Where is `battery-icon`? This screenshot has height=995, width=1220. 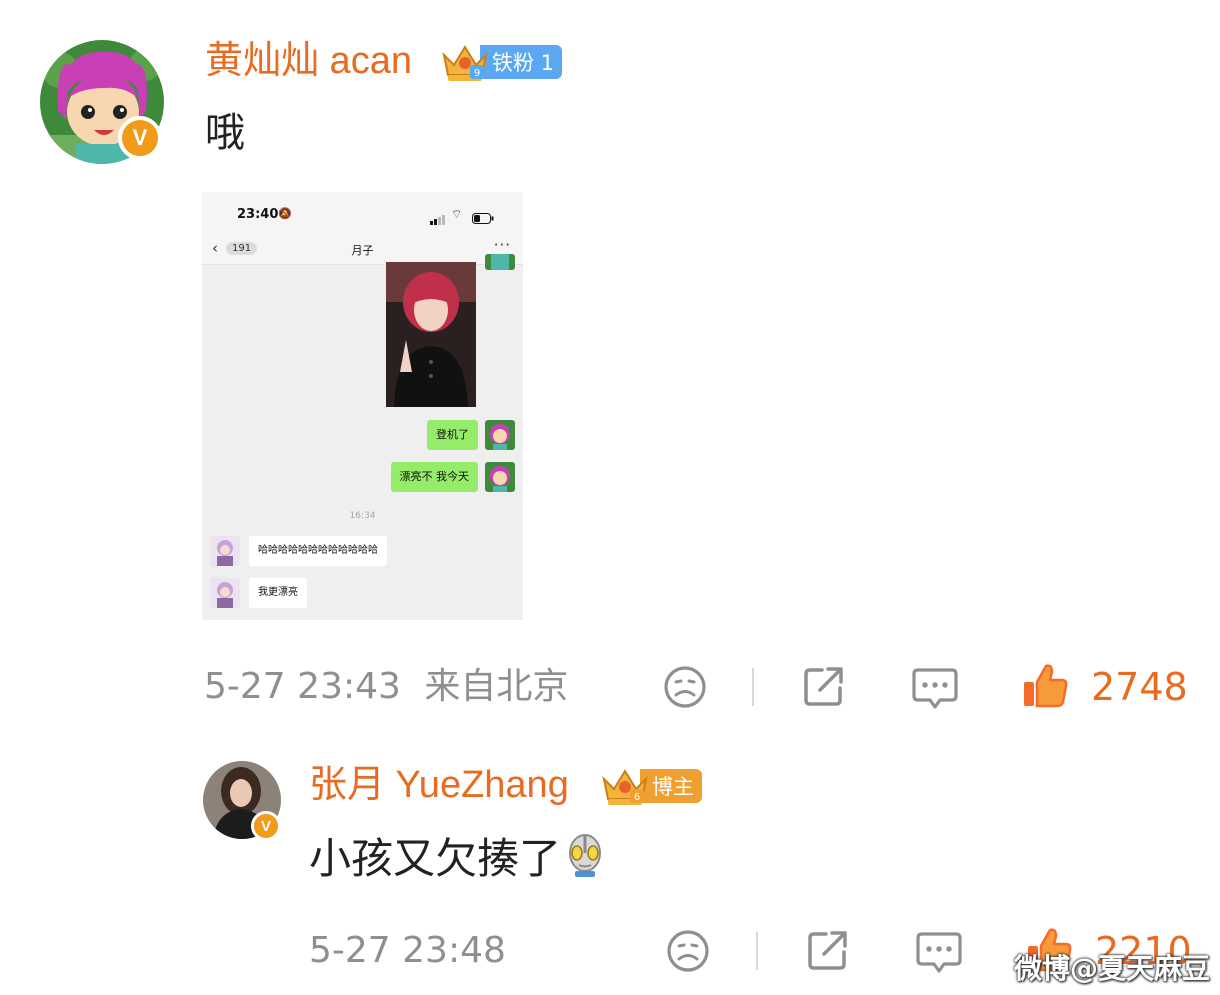
battery-icon is located at coordinates (483, 218).